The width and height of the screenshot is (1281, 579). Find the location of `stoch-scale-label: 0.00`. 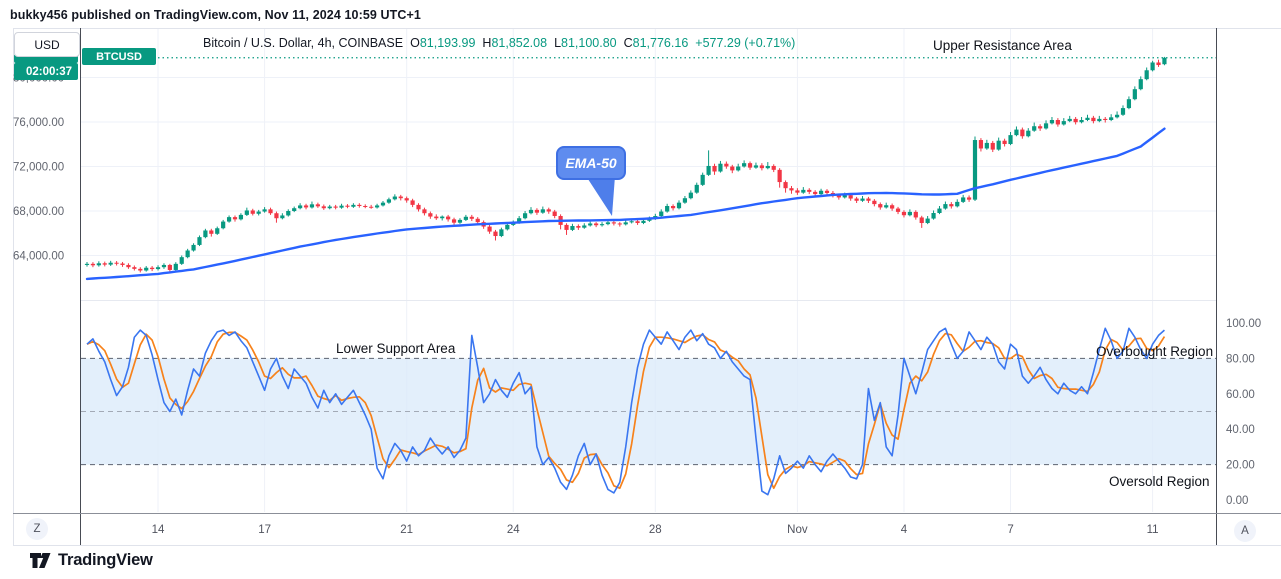

stoch-scale-label: 0.00 is located at coordinates (1237, 501).